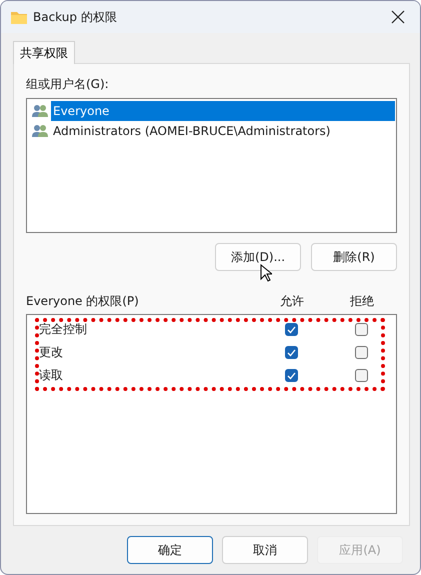 The height and width of the screenshot is (575, 421). What do you see at coordinates (19, 17) in the screenshot?
I see `folder-icon` at bounding box center [19, 17].